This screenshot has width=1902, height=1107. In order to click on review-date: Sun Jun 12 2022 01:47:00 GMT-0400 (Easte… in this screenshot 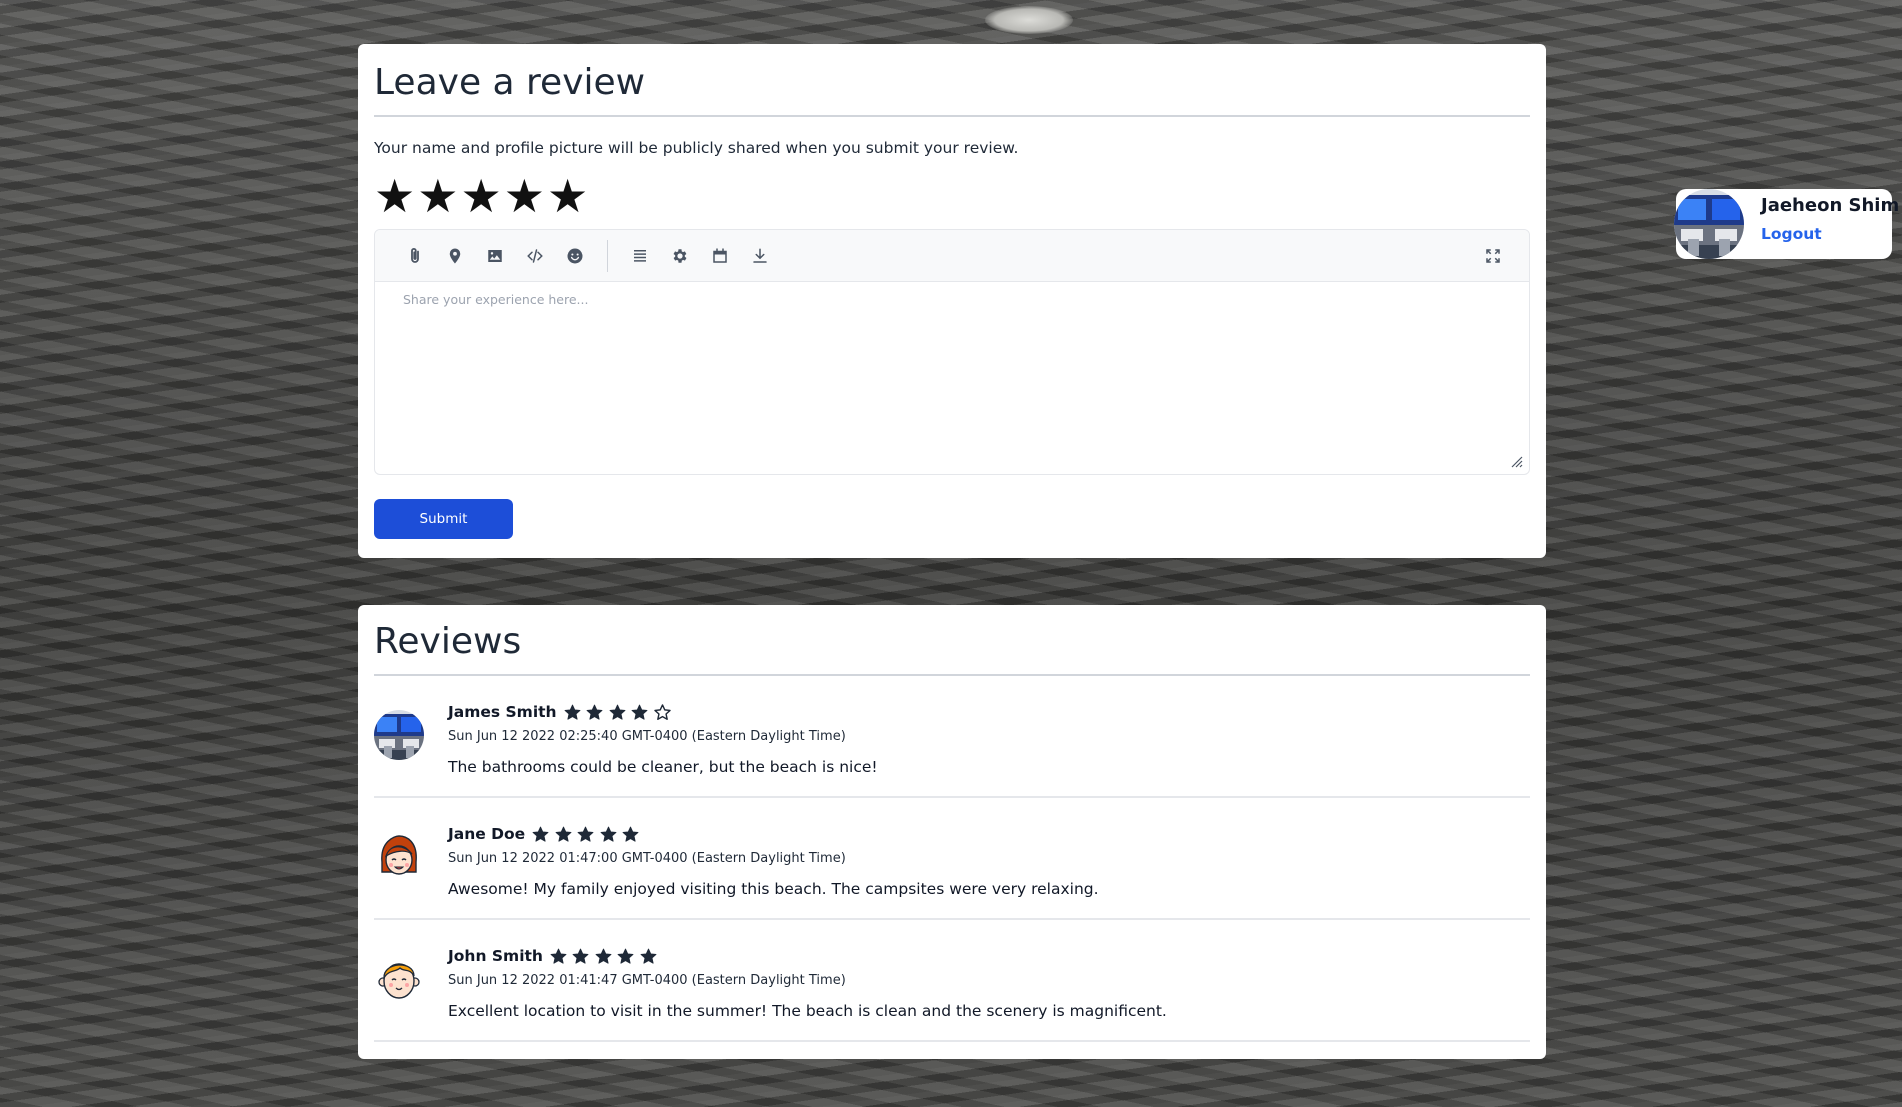, I will do `click(647, 858)`.